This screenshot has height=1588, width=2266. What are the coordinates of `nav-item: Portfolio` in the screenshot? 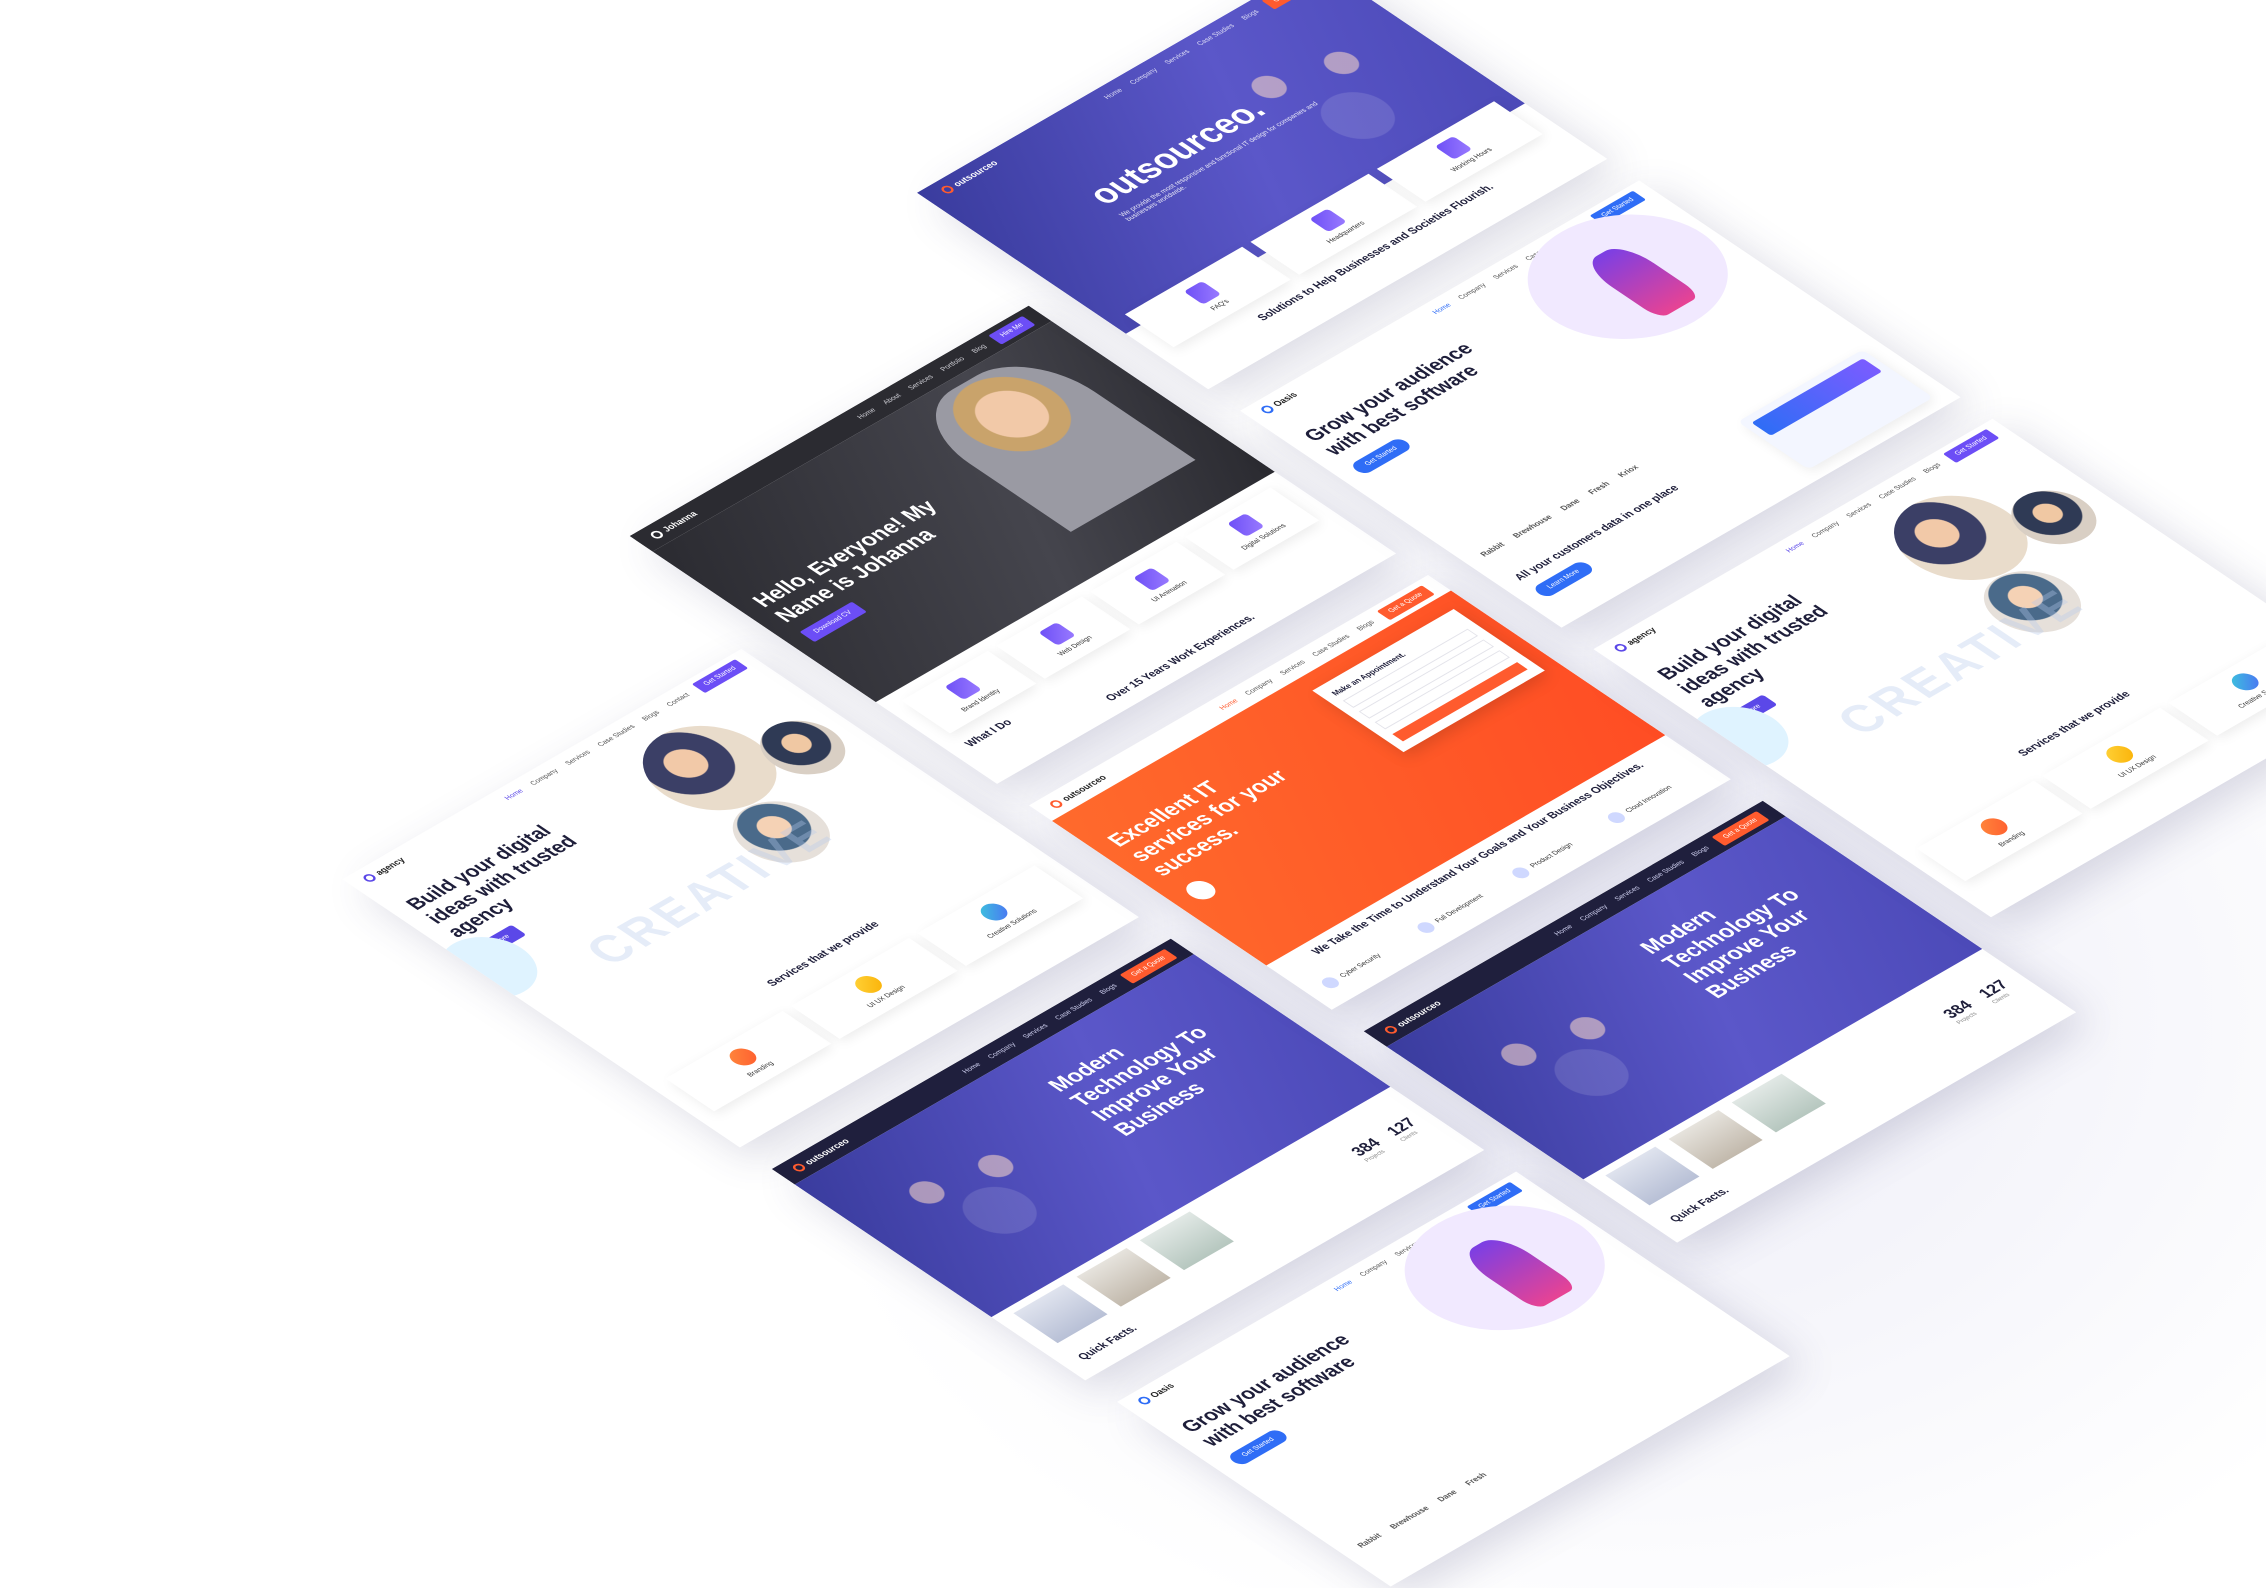 It's located at (953, 364).